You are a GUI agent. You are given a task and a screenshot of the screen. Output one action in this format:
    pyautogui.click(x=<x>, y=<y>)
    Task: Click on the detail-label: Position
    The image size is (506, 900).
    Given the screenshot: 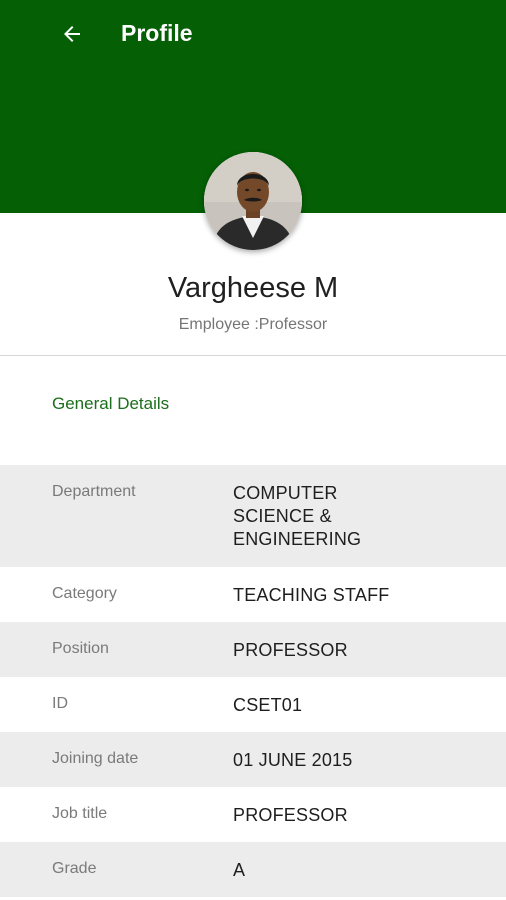 What is the action you would take?
    pyautogui.click(x=80, y=648)
    